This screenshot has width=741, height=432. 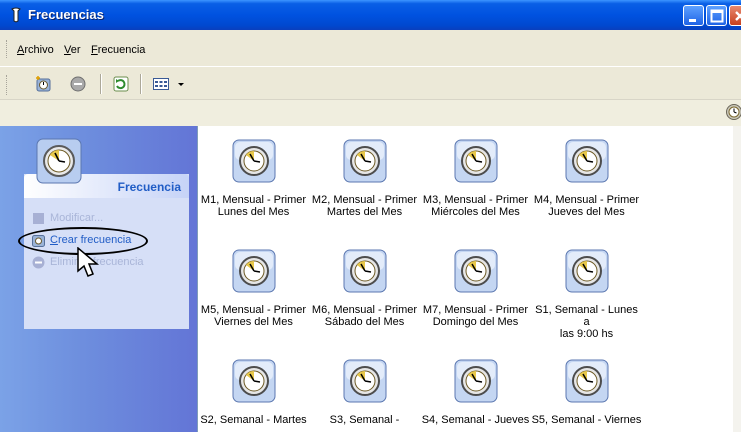 What do you see at coordinates (586, 316) in the screenshot?
I see `item-label-line1: S1, Semanal - Lunes a` at bounding box center [586, 316].